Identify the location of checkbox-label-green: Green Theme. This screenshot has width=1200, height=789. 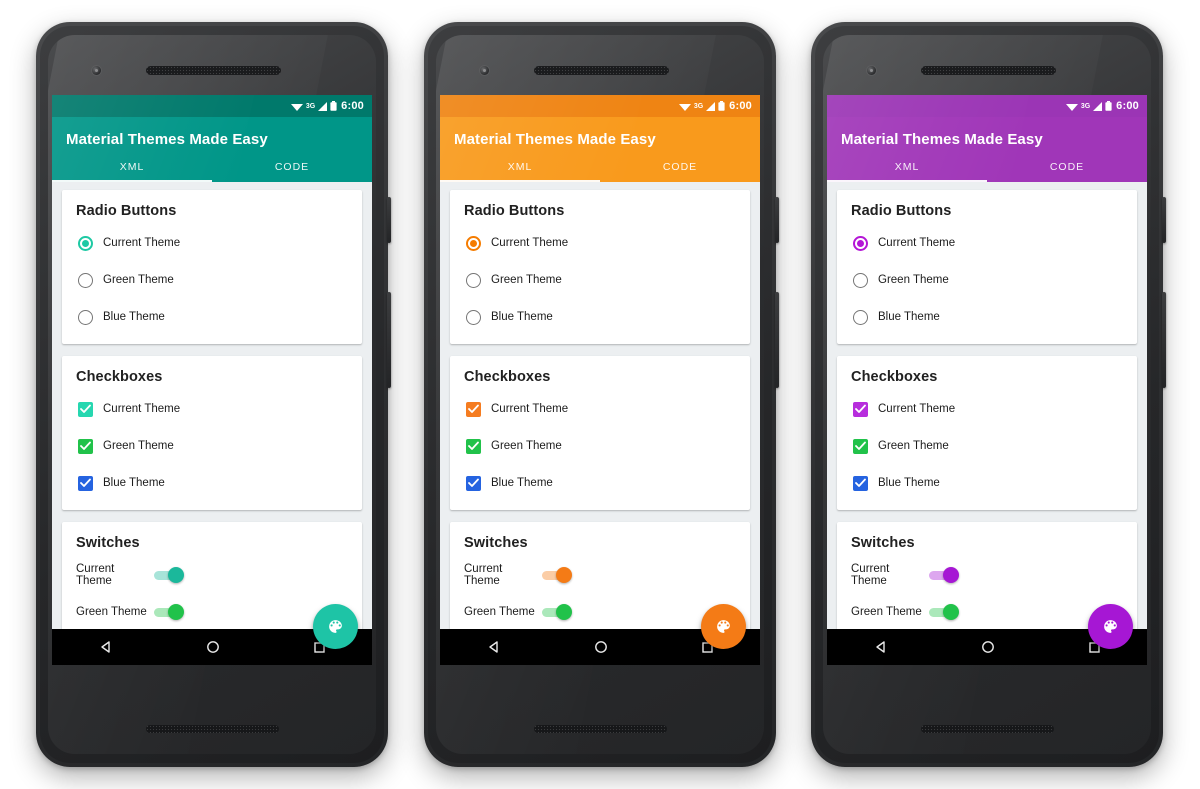
(526, 446).